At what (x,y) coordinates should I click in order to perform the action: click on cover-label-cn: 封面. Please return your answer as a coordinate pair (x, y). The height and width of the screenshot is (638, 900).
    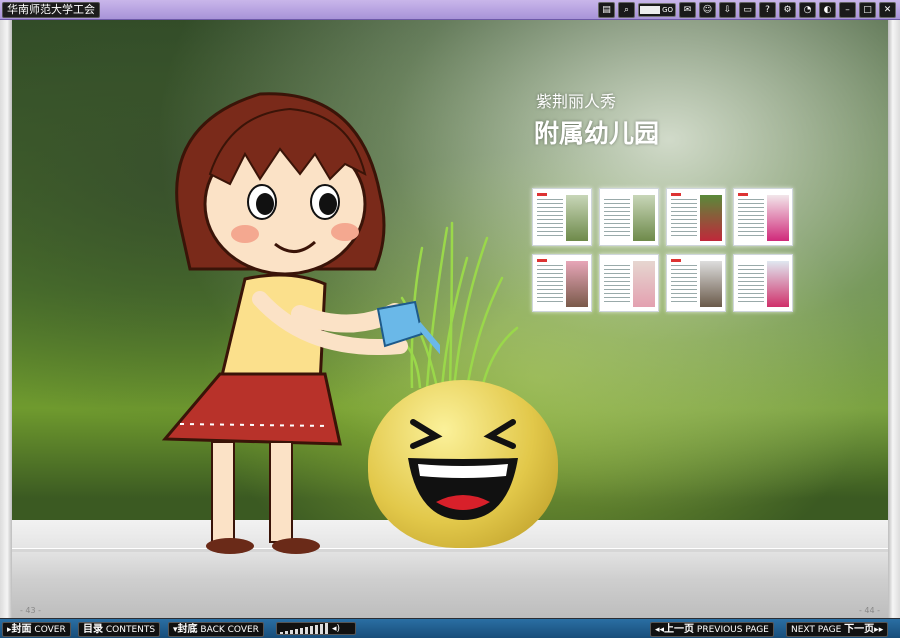
    Looking at the image, I should click on (21, 629).